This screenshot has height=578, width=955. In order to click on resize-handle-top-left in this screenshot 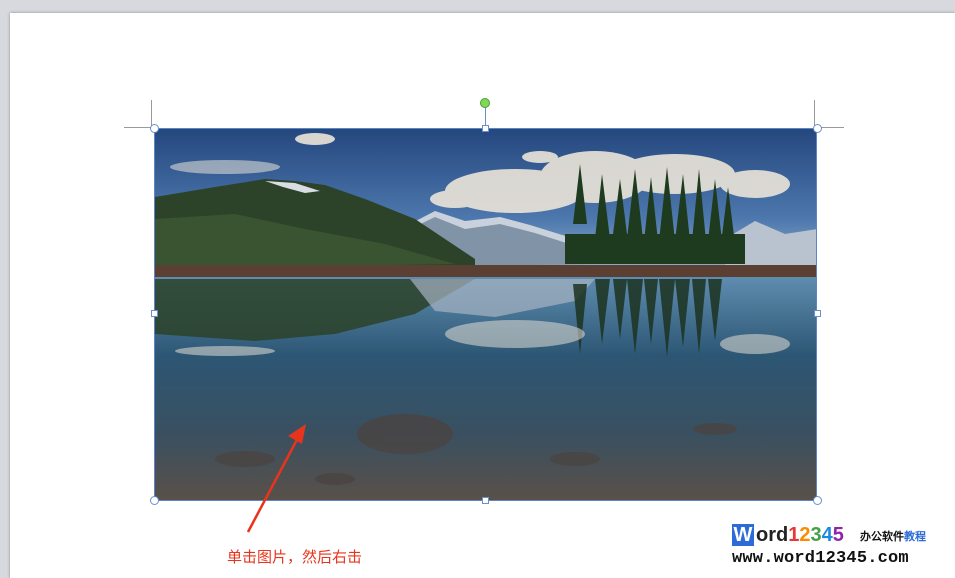, I will do `click(154, 128)`.